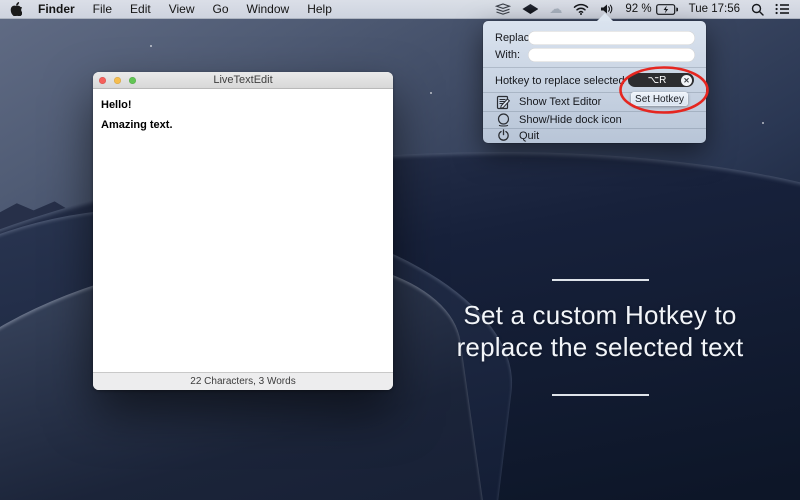 This screenshot has height=500, width=800. I want to click on battery-charging-icon, so click(666, 9).